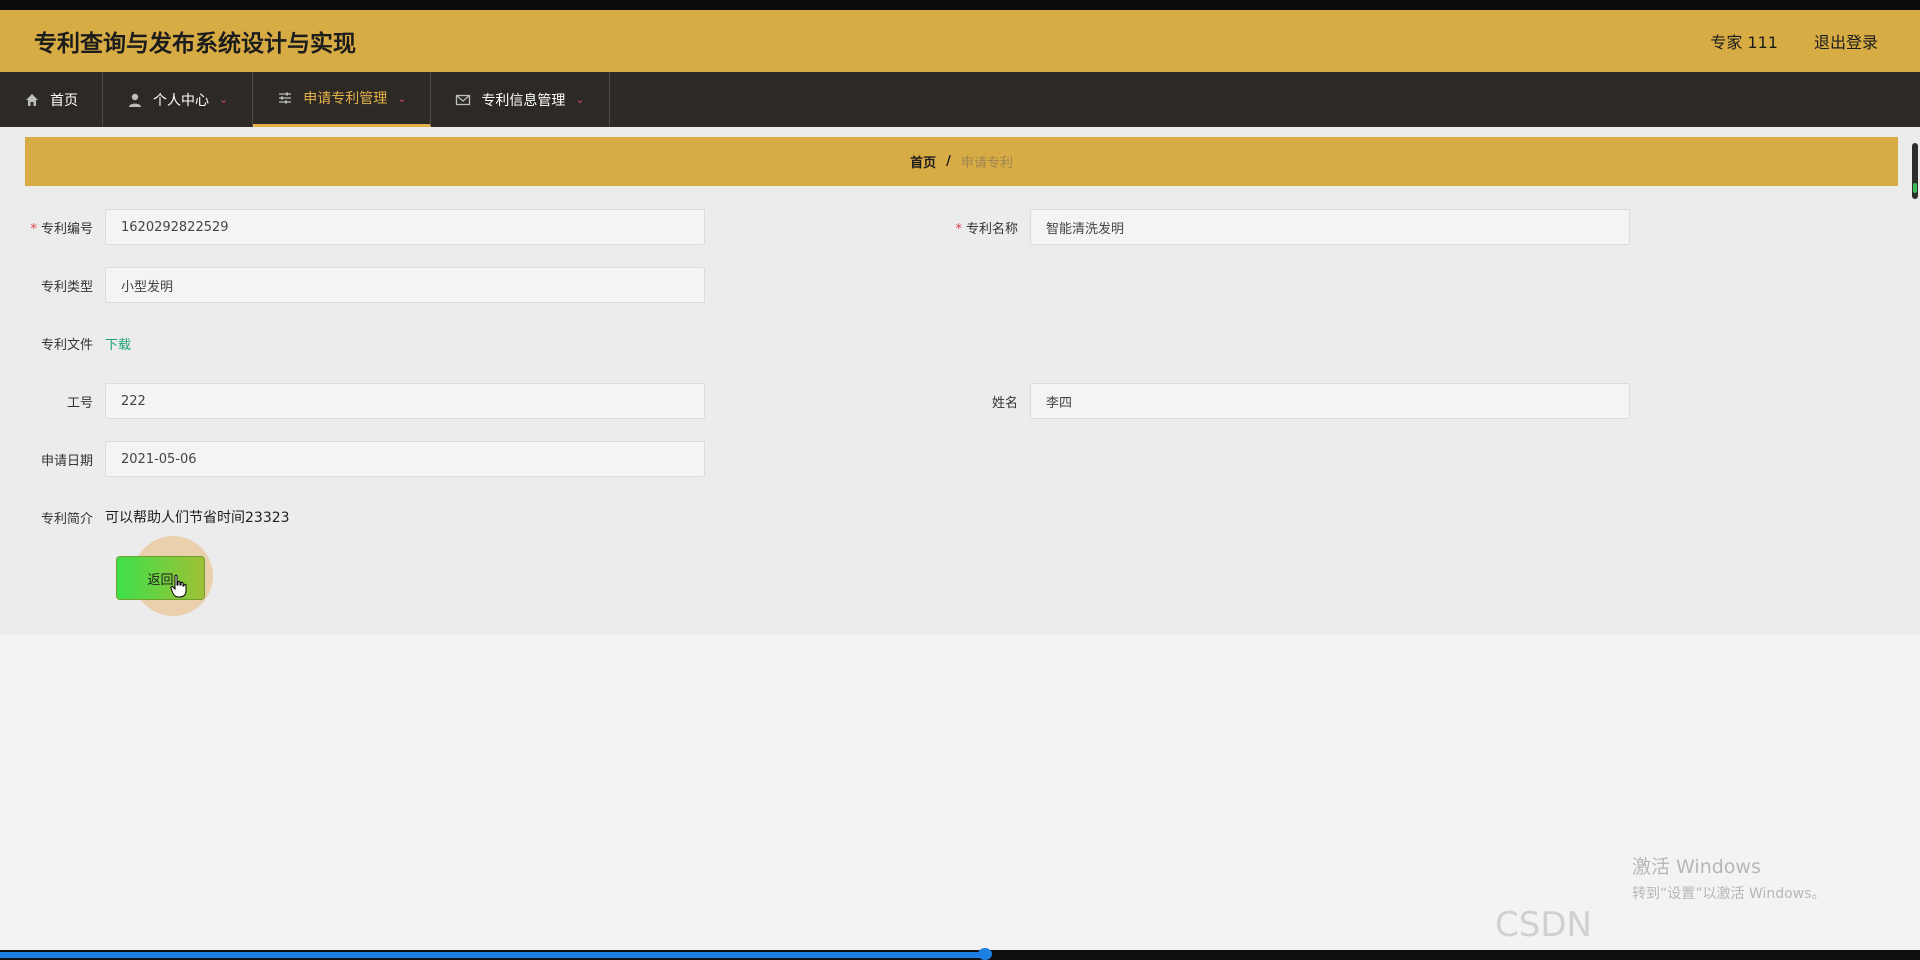 This screenshot has height=960, width=1920. I want to click on back-button: 返回, so click(160, 578).